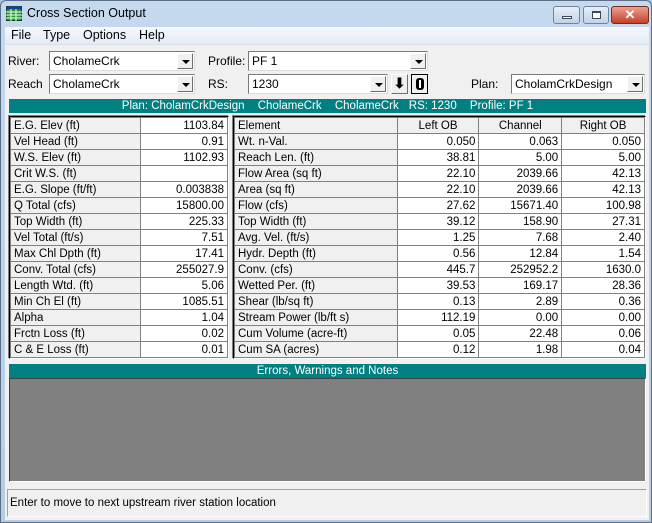 Image resolution: width=652 pixels, height=523 pixels. What do you see at coordinates (603, 221) in the screenshot?
I see `right-ob-value: 27.31` at bounding box center [603, 221].